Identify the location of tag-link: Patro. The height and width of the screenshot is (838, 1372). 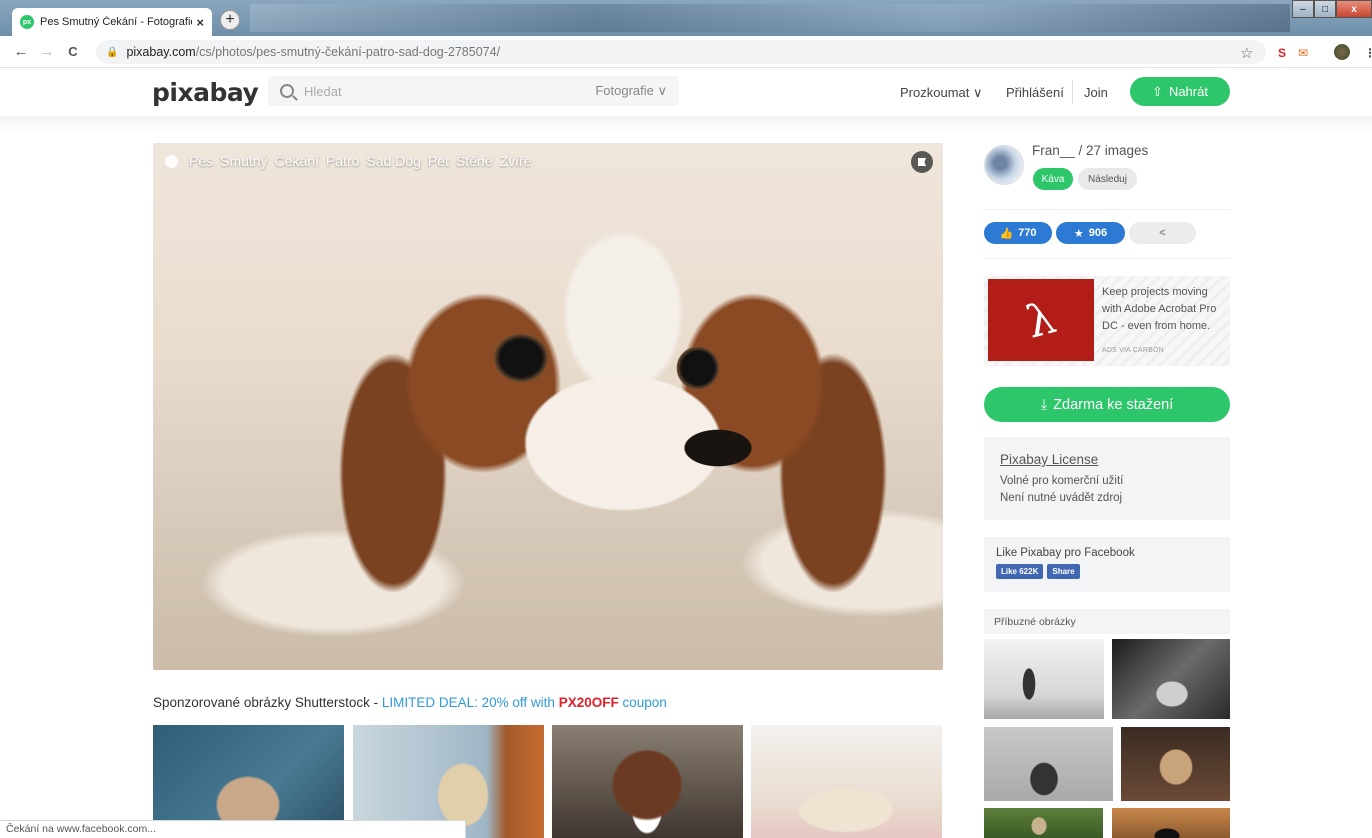
(342, 161).